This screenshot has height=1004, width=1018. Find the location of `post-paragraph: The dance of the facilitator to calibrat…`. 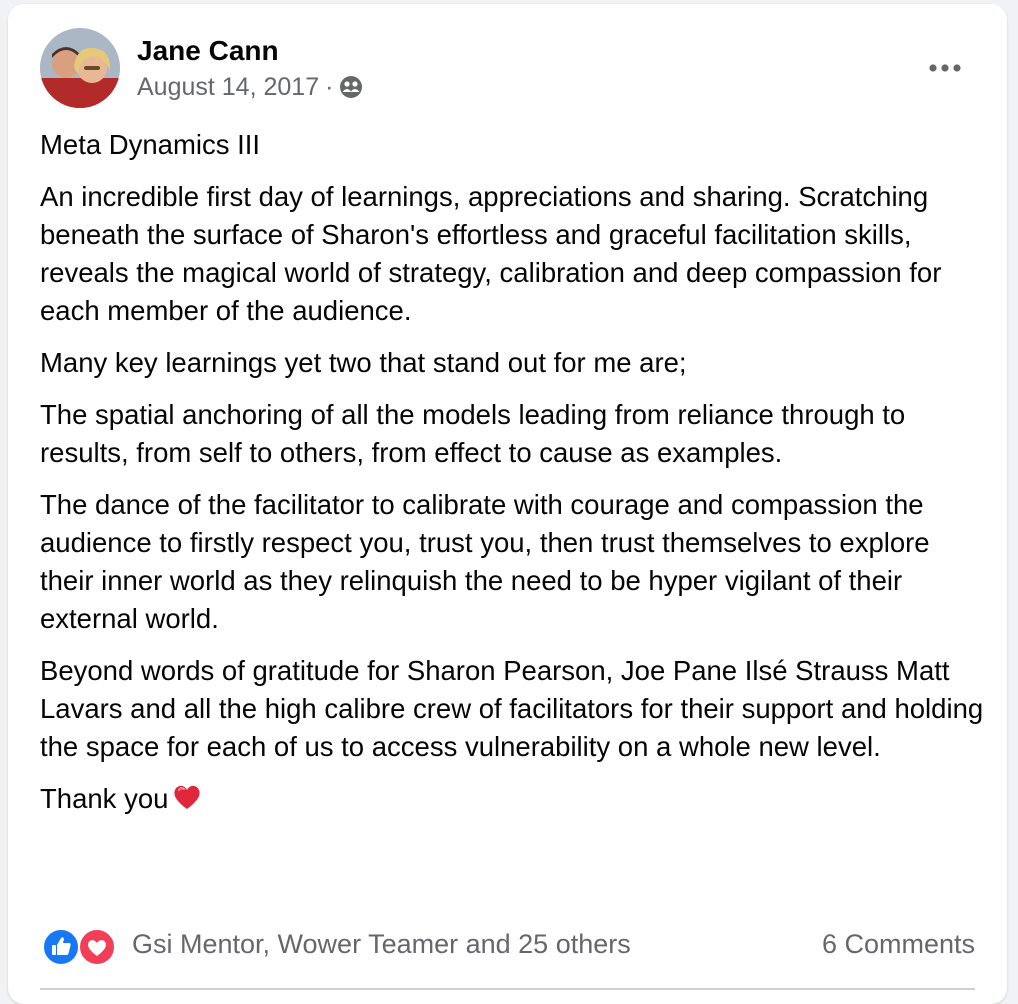

post-paragraph: The dance of the facilitator to calibrat… is located at coordinates (485, 561).